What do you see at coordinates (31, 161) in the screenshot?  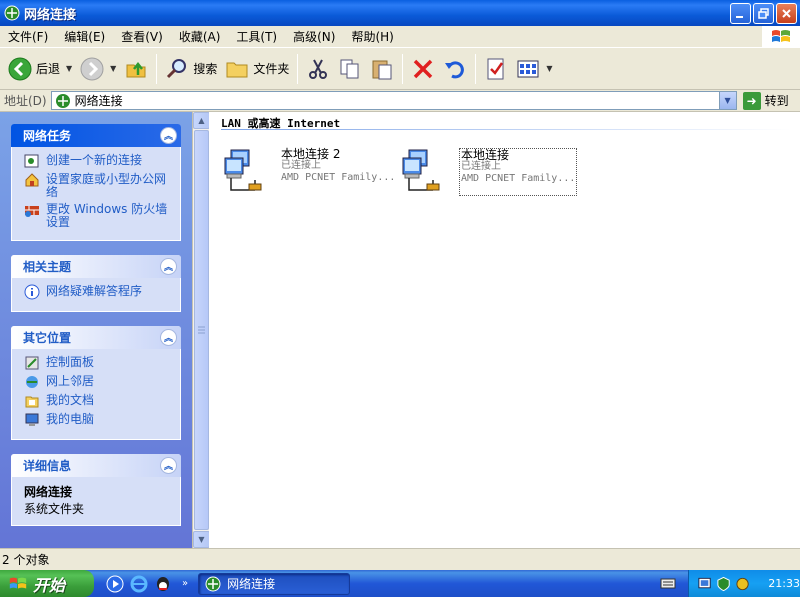 I see `new-connection-icon` at bounding box center [31, 161].